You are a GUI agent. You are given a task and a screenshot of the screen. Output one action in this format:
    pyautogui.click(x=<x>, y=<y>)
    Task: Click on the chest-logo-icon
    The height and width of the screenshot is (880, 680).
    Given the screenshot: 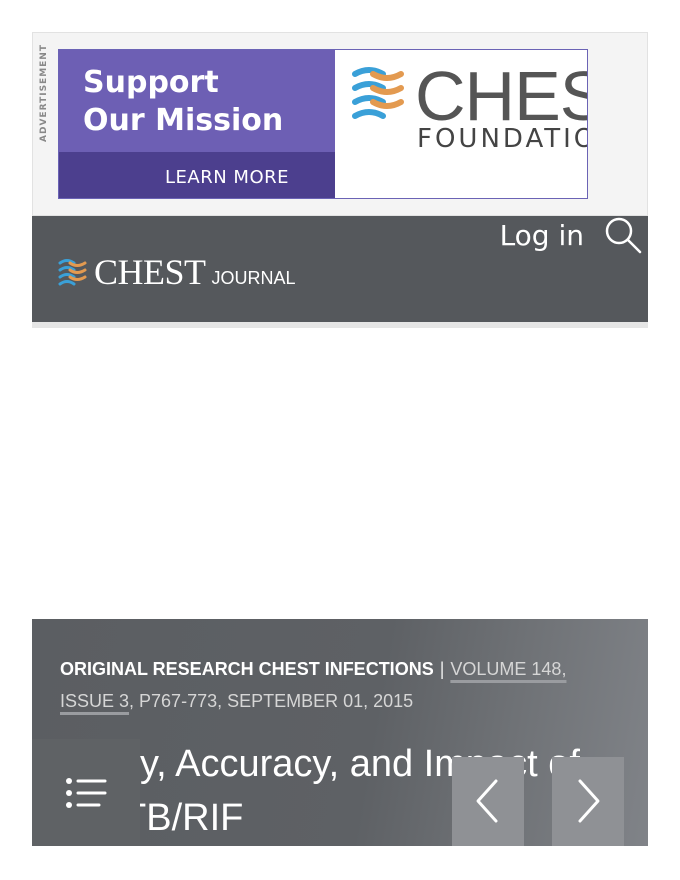 What is the action you would take?
    pyautogui.click(x=72, y=272)
    